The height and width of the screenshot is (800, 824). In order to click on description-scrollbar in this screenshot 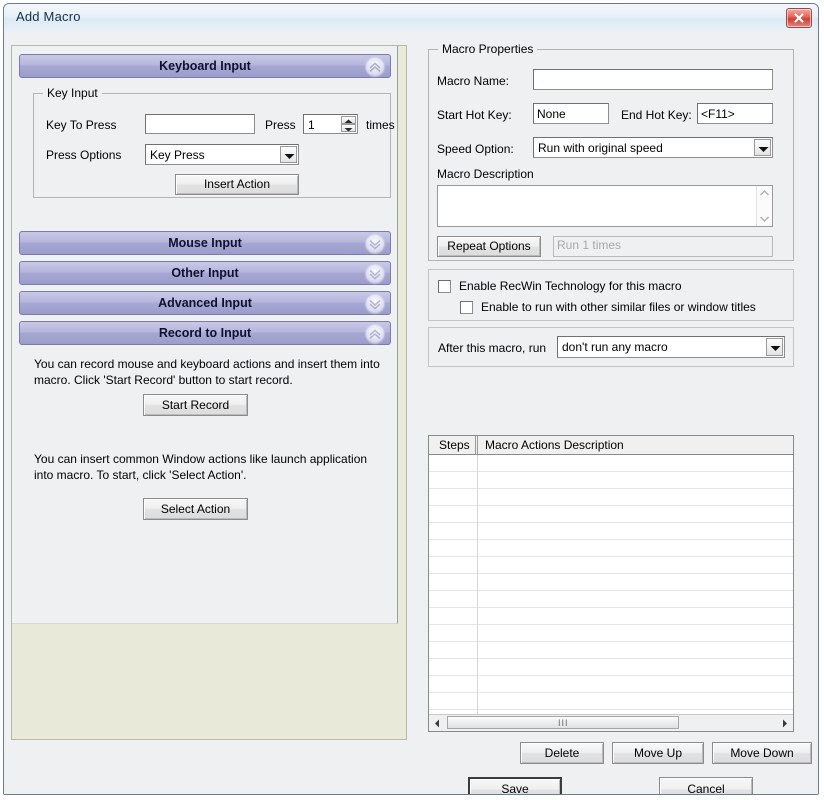, I will do `click(764, 206)`.